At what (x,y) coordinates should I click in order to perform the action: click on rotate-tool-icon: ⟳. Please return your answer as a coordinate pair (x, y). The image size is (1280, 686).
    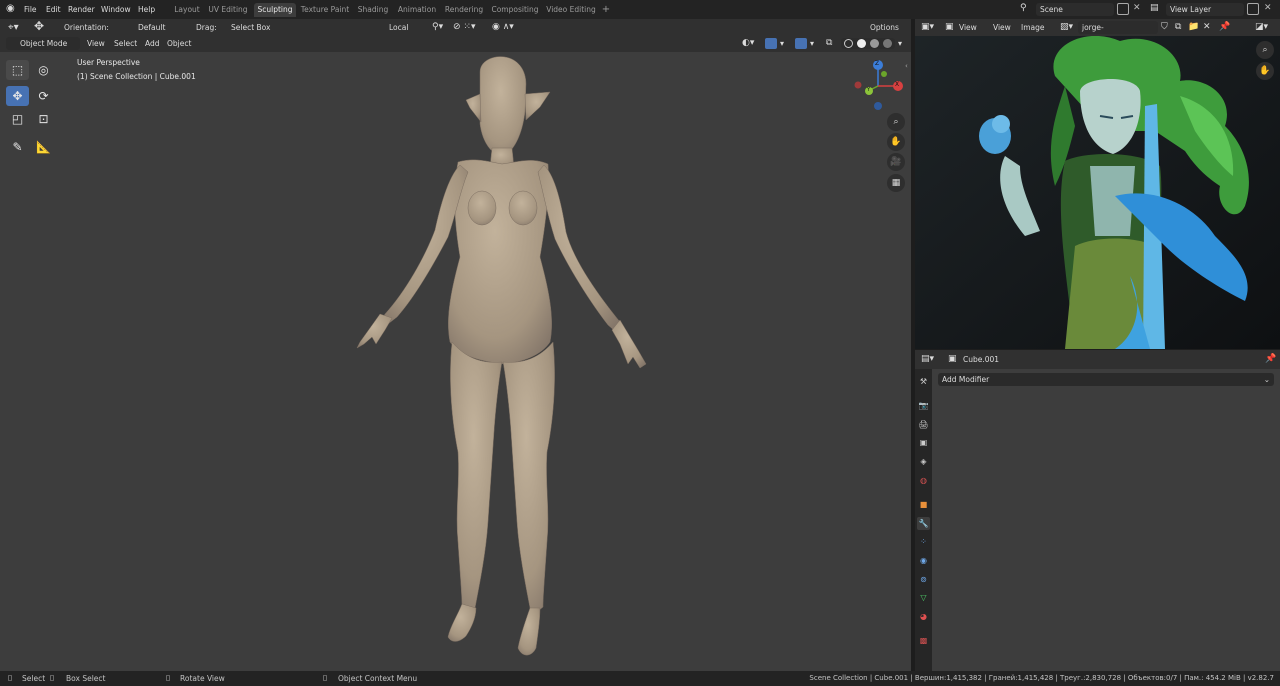
    Looking at the image, I should click on (43, 96).